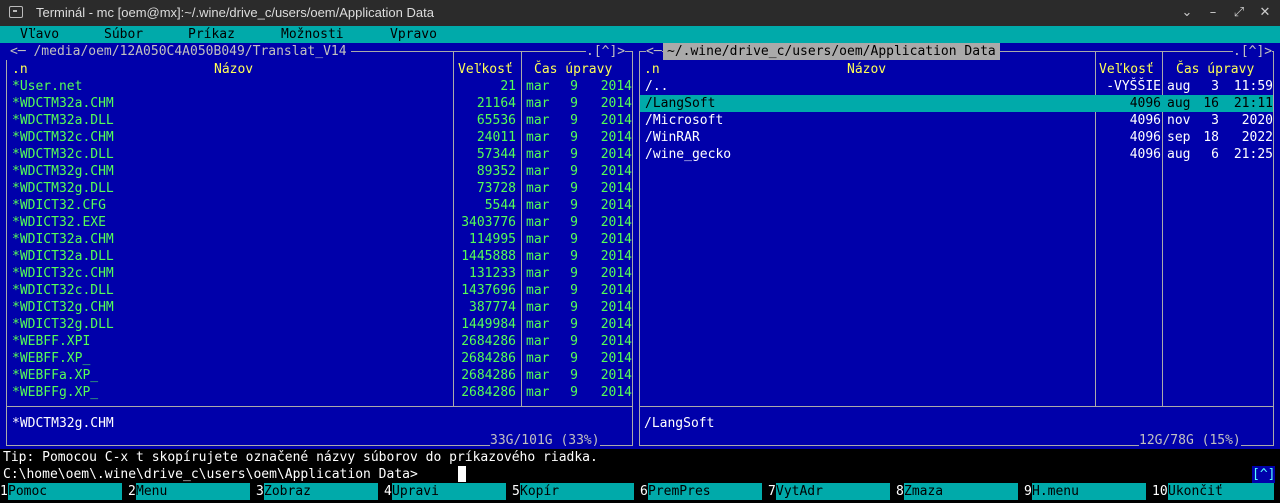  Describe the element at coordinates (192, 491) in the screenshot. I see `fkey-2: 2 Menu` at that location.